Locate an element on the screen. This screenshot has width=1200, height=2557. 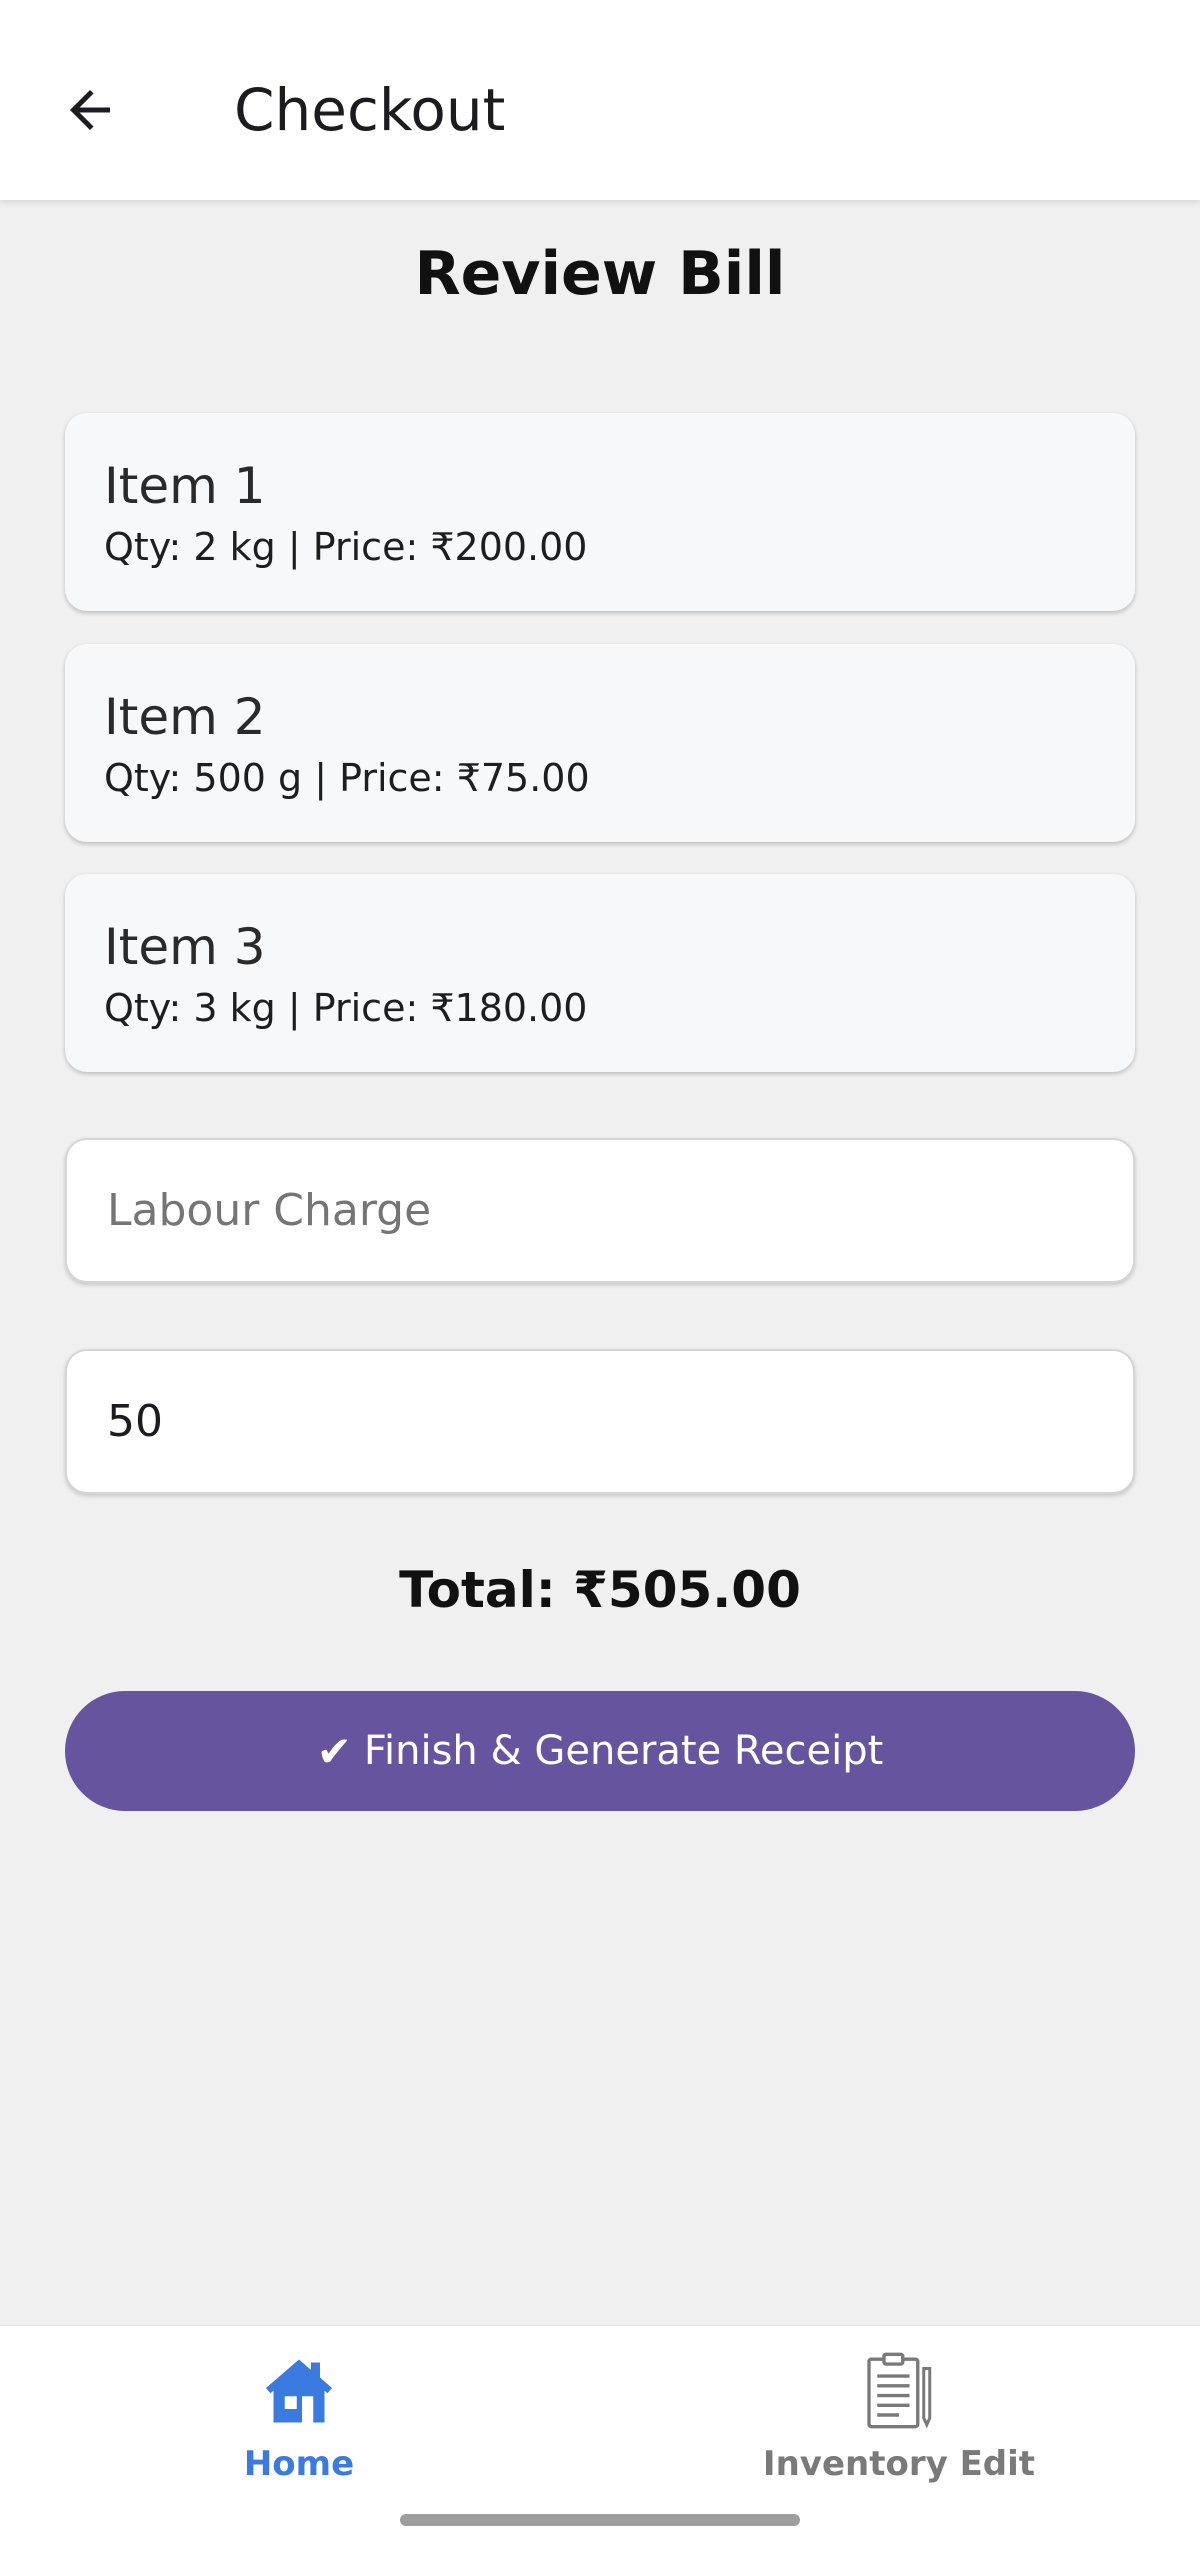
item-name: Item 3 is located at coordinates (185, 947).